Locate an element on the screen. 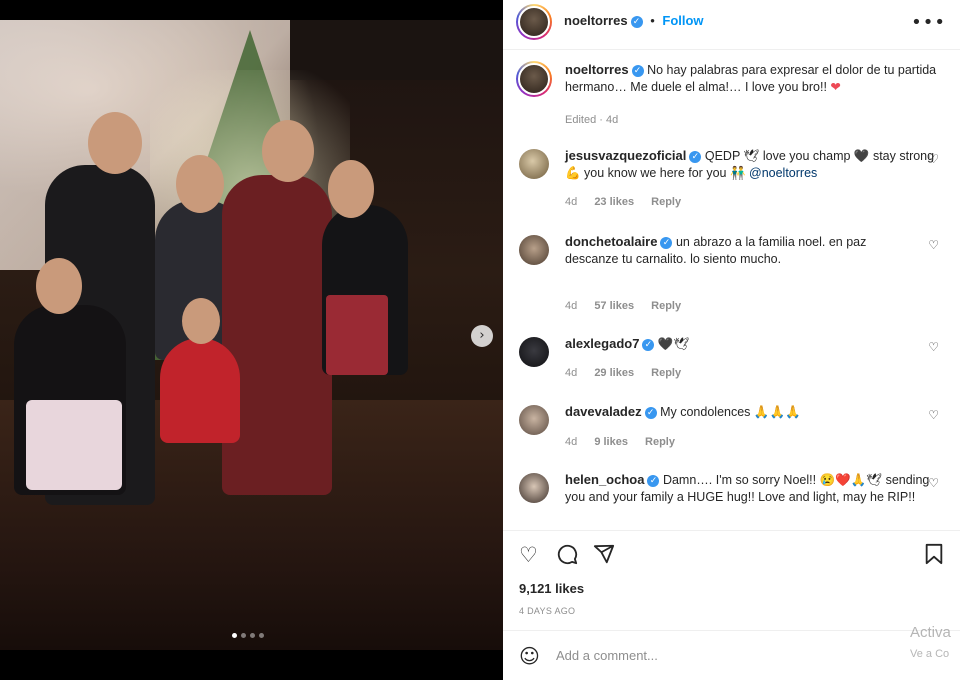 This screenshot has width=960, height=680. post-header: noeltorres ✓ • Follow ••• is located at coordinates (731, 25).